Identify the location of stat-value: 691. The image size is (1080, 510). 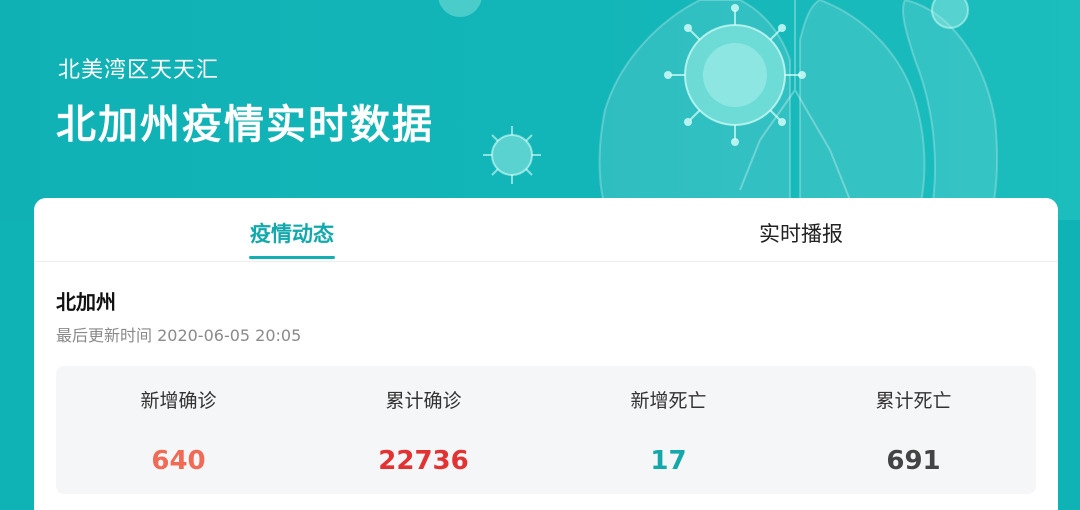
(913, 461).